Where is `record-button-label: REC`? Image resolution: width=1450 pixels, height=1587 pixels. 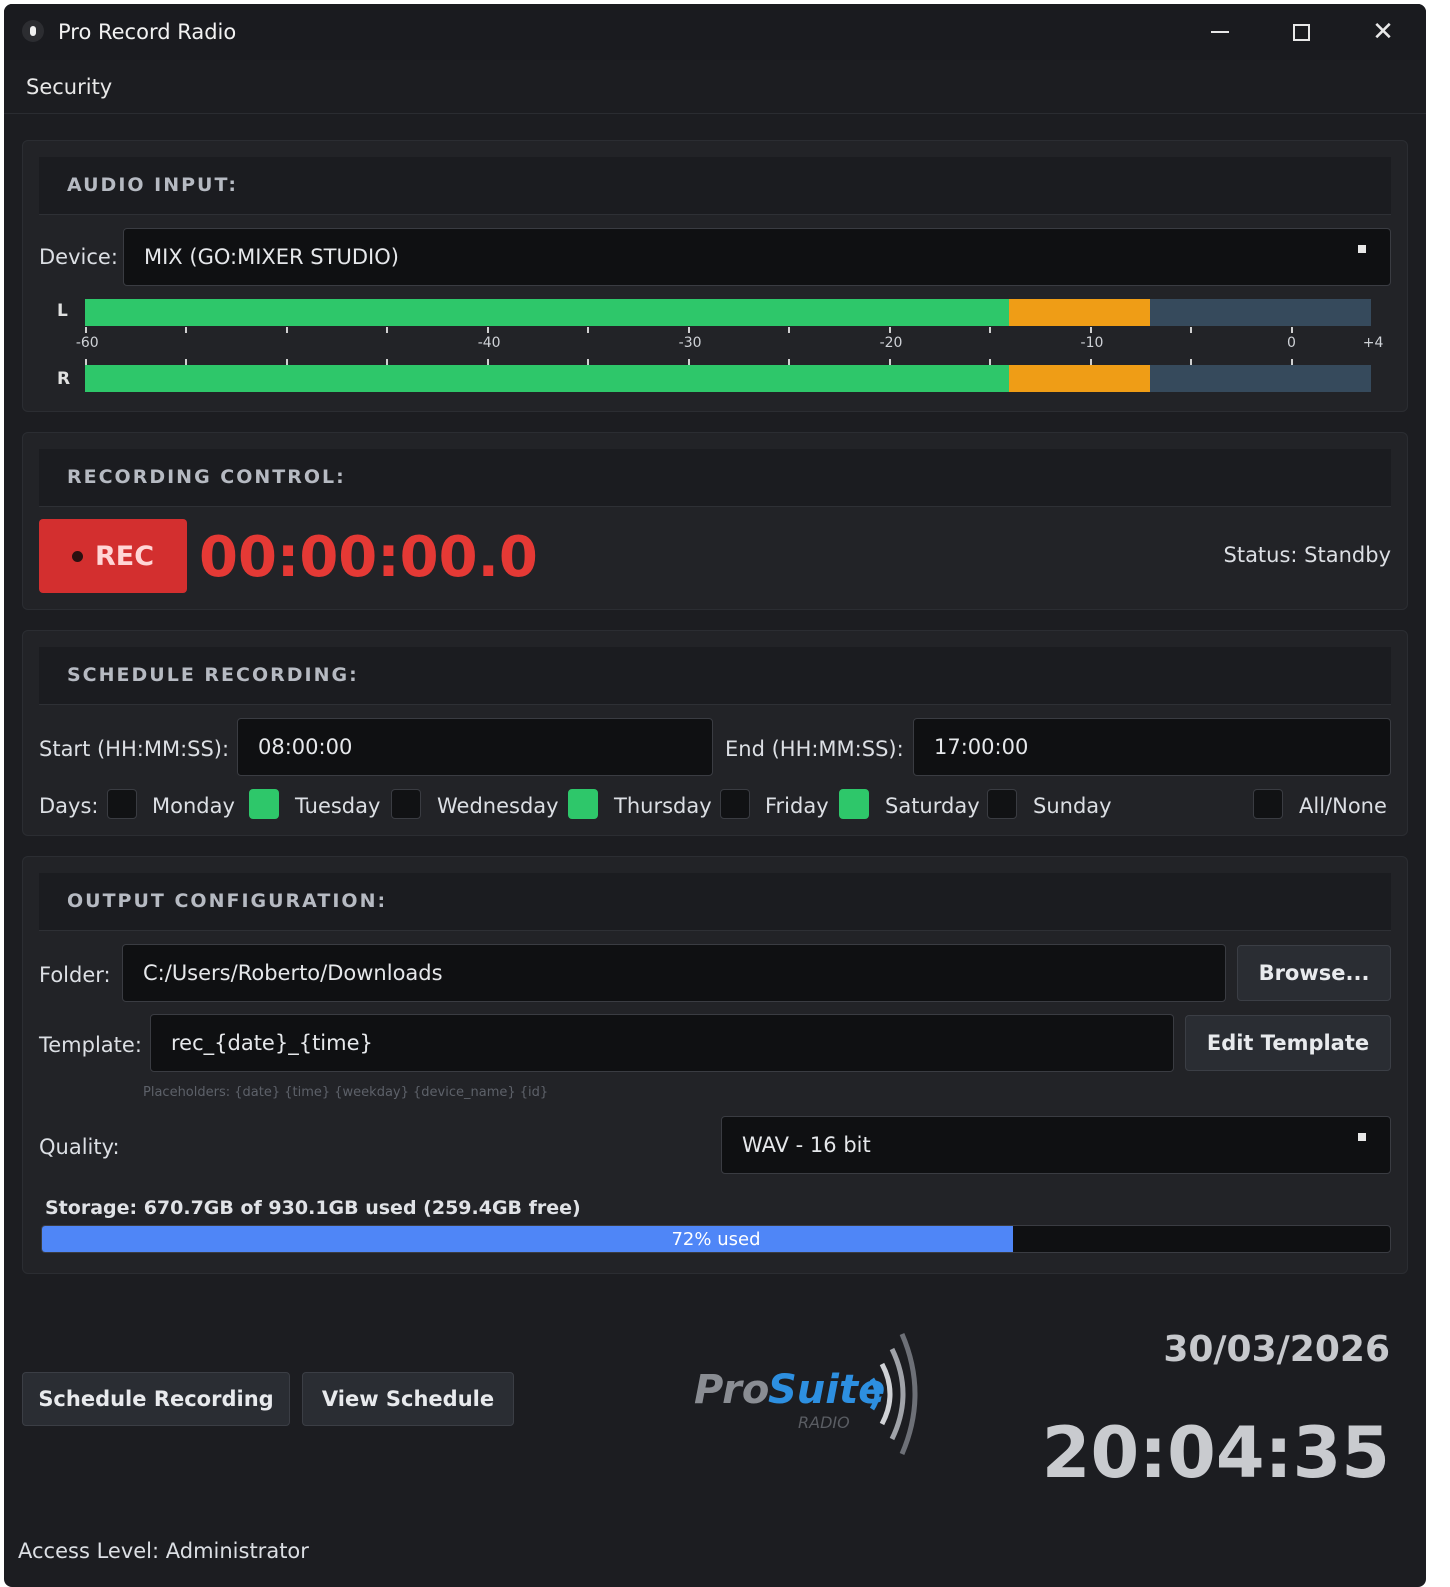
record-button-label: REC is located at coordinates (124, 556).